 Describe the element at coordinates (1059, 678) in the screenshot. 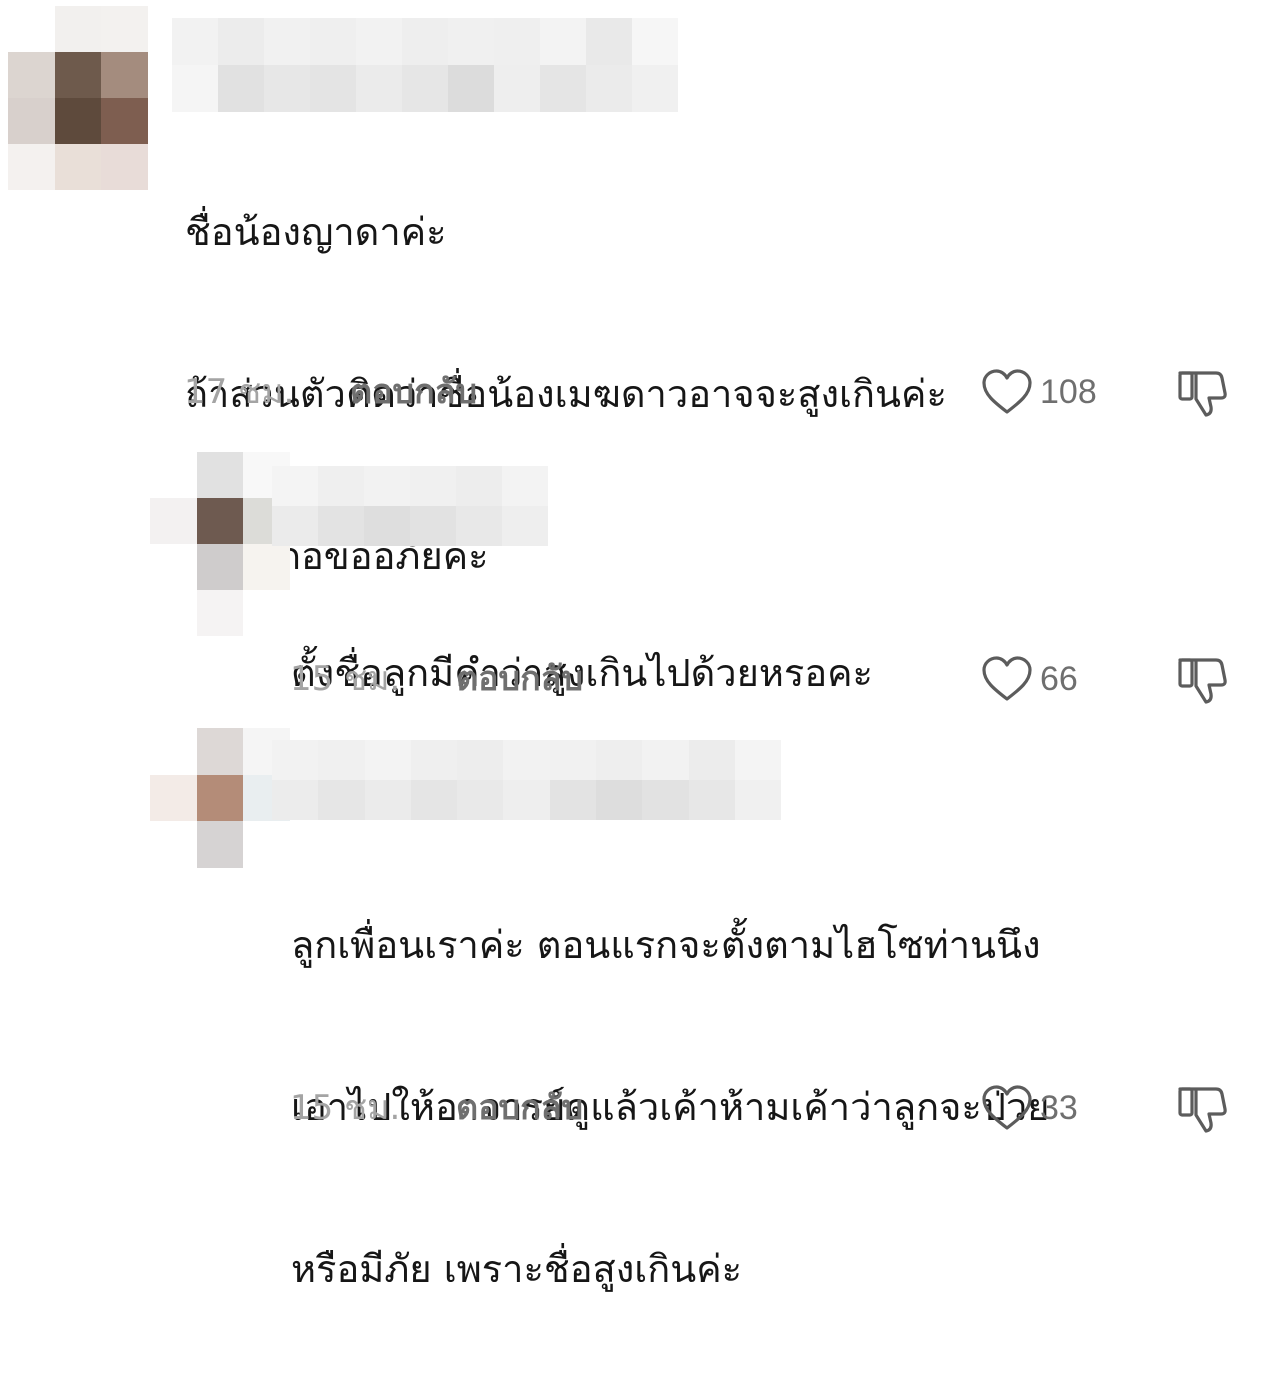

I see `like-count: 66` at that location.